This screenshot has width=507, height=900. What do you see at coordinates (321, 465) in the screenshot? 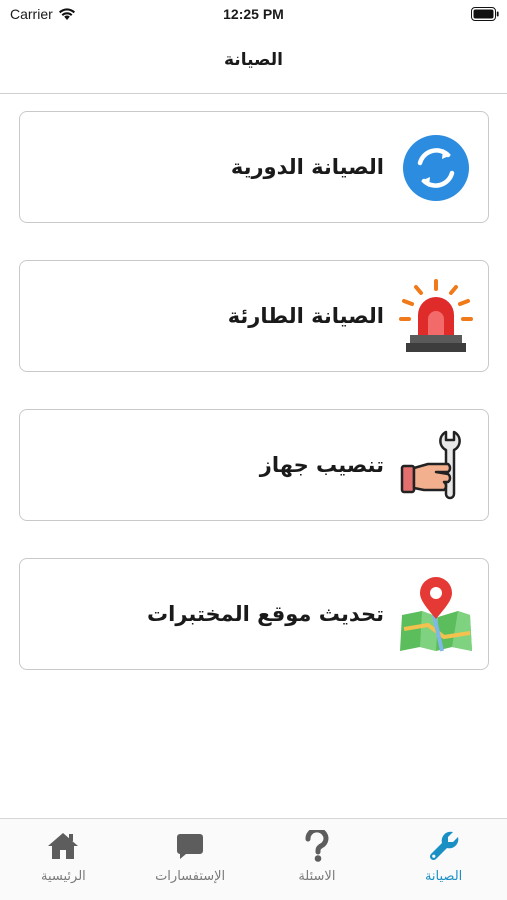
I see `card-label: تنصيب جهاز` at bounding box center [321, 465].